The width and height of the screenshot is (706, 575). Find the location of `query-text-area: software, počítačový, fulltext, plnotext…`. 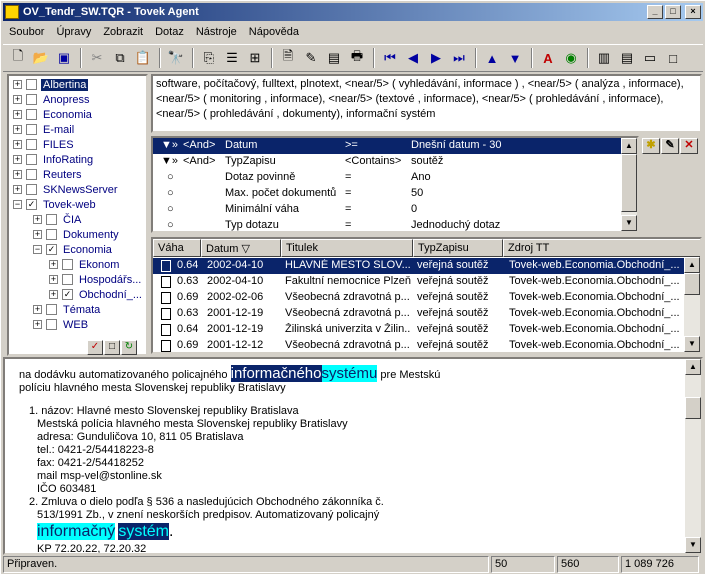

query-text-area: software, počítačový, fulltext, plnotext… is located at coordinates (426, 103).